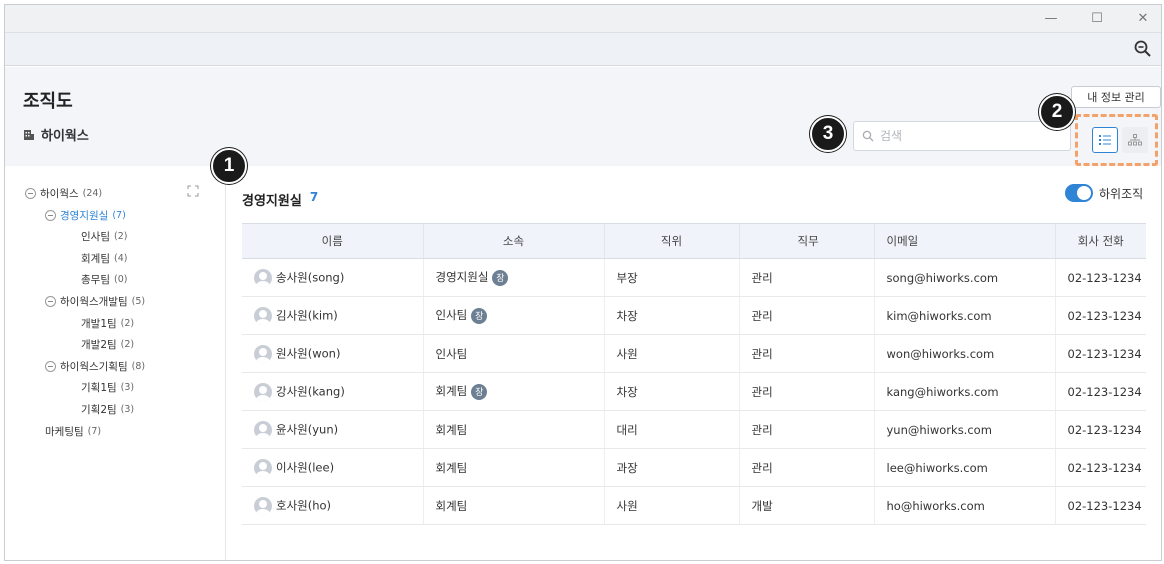  What do you see at coordinates (939, 429) in the screenshot?
I see `cell-email-text: yun@hiworks.com` at bounding box center [939, 429].